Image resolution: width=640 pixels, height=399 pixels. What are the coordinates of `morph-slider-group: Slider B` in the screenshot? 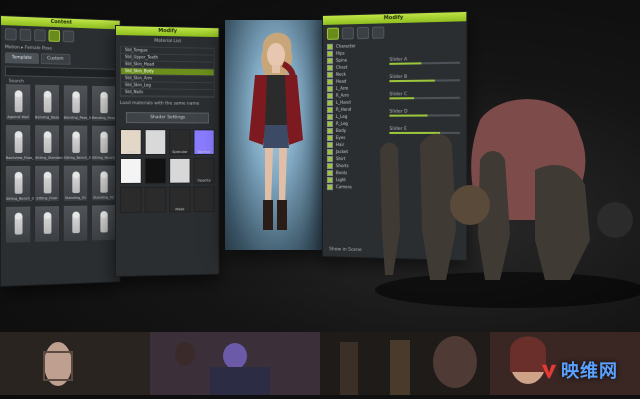 It's located at (424, 78).